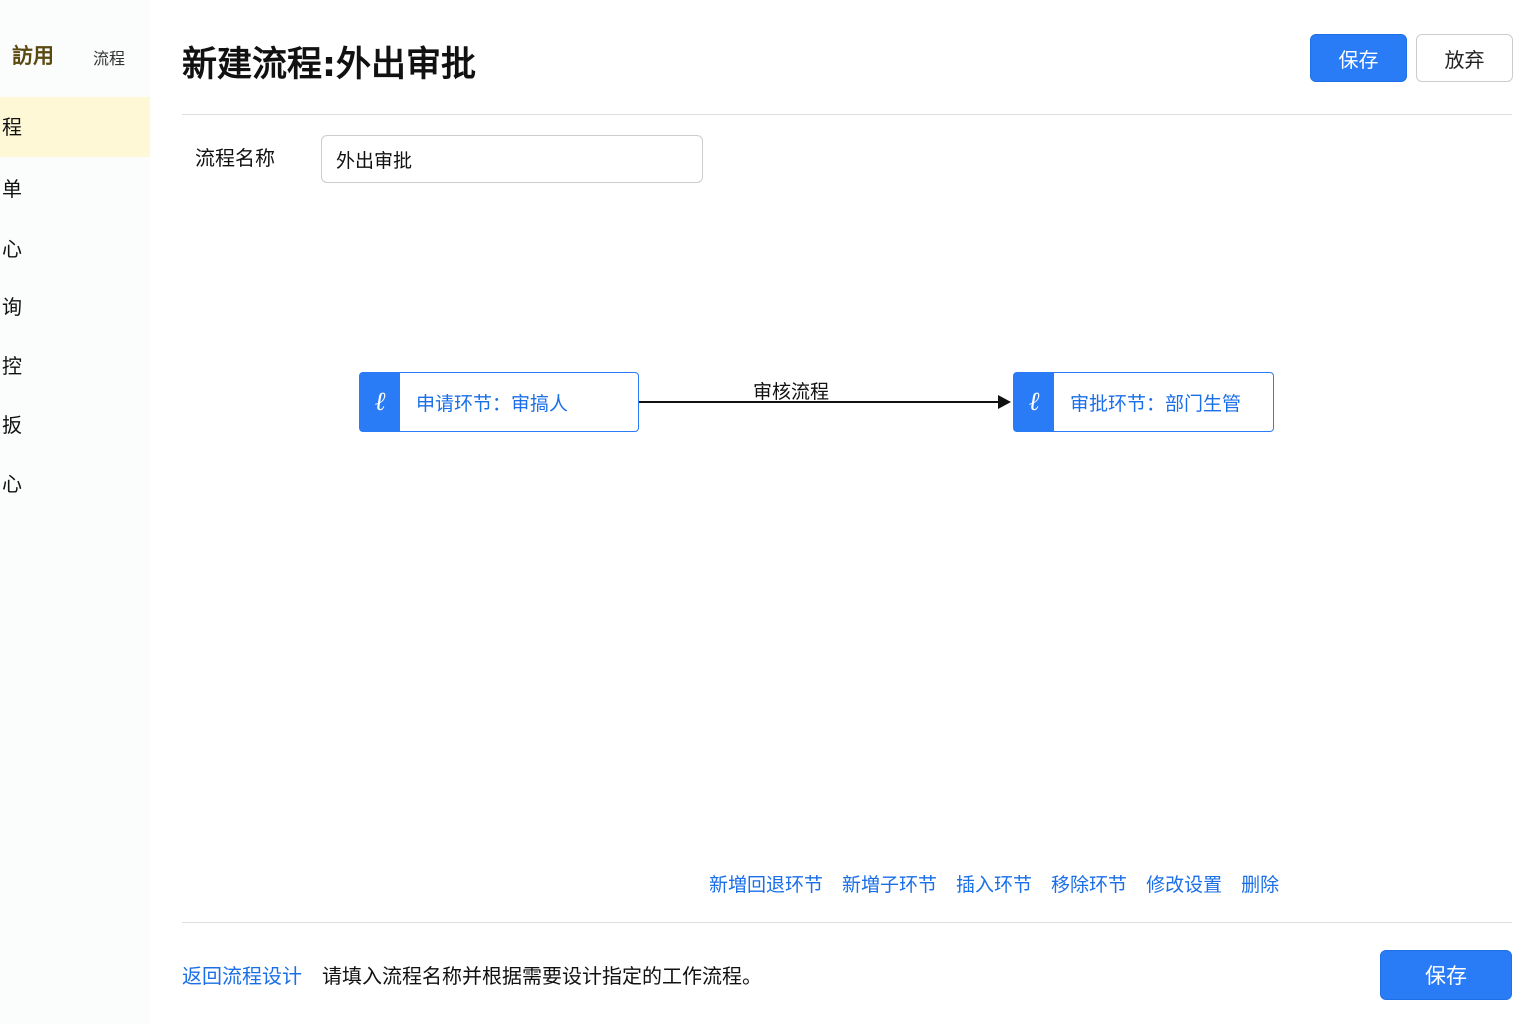 Image resolution: width=1536 pixels, height=1024 pixels. I want to click on sidebar-item-5: 控, so click(75, 366).